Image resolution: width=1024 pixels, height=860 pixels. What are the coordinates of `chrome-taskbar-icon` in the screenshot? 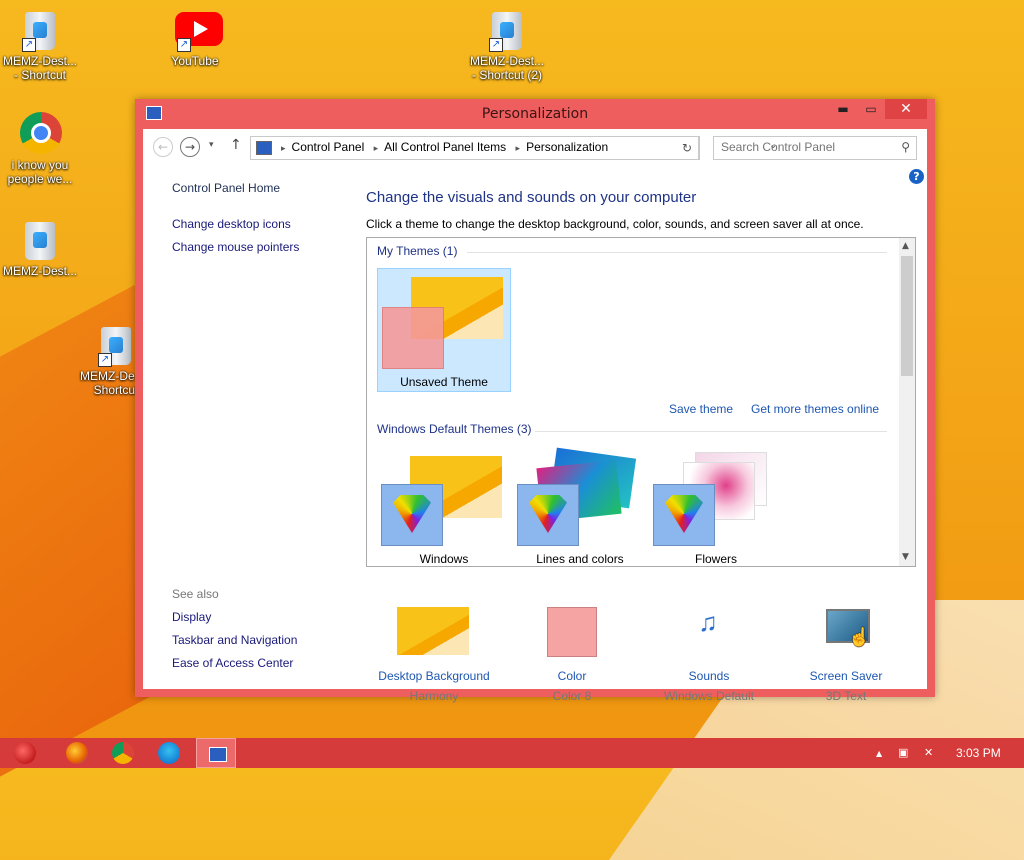 It's located at (123, 753).